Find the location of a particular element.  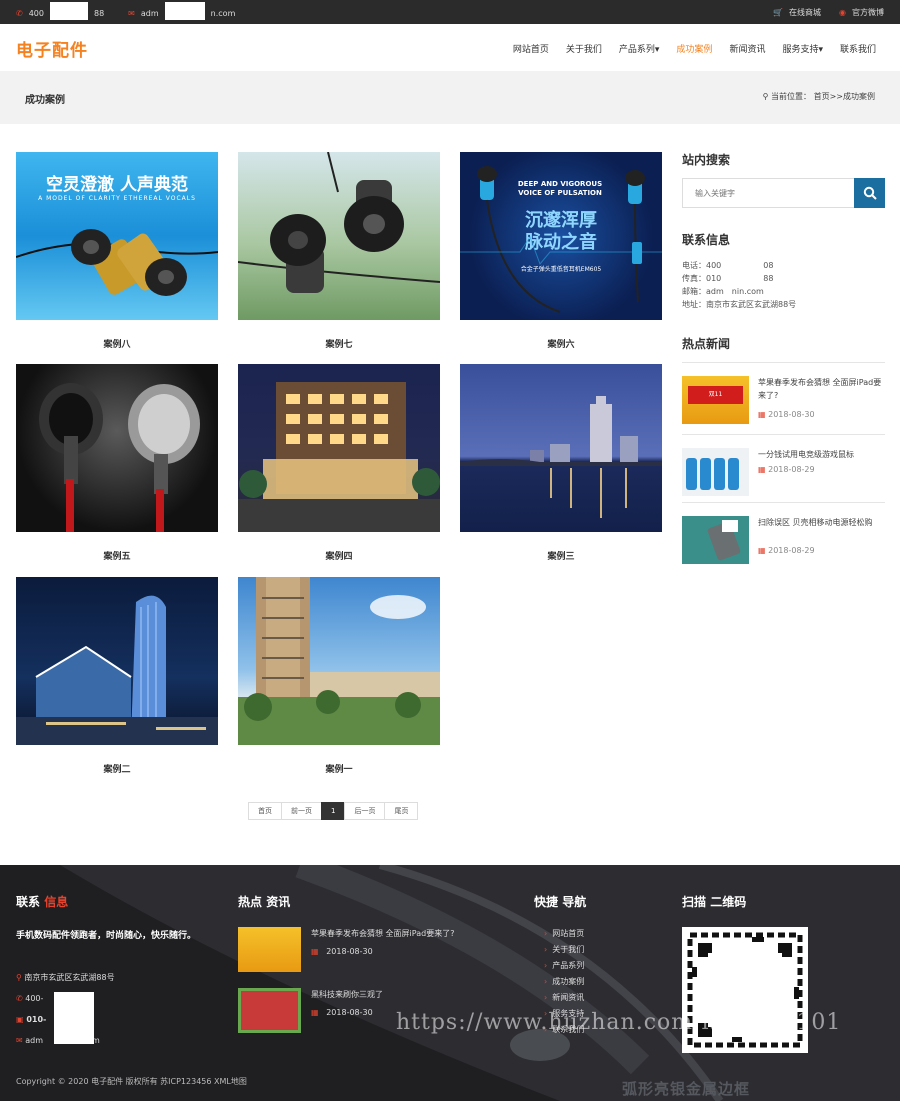

footer-phone: ✆ 400- is located at coordinates (30, 998).